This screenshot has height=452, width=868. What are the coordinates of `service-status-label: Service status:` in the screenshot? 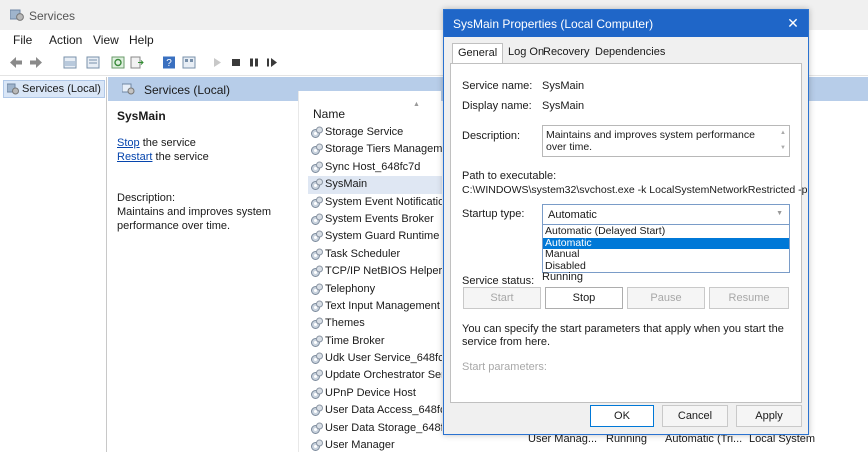 It's located at (498, 281).